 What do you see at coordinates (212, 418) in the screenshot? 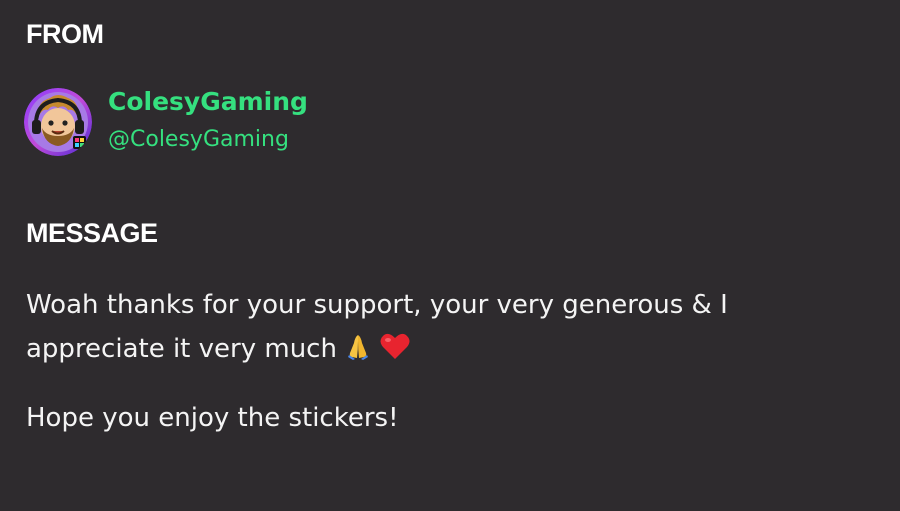
I see `message-line-2: Hope you enjoy the stickers!` at bounding box center [212, 418].